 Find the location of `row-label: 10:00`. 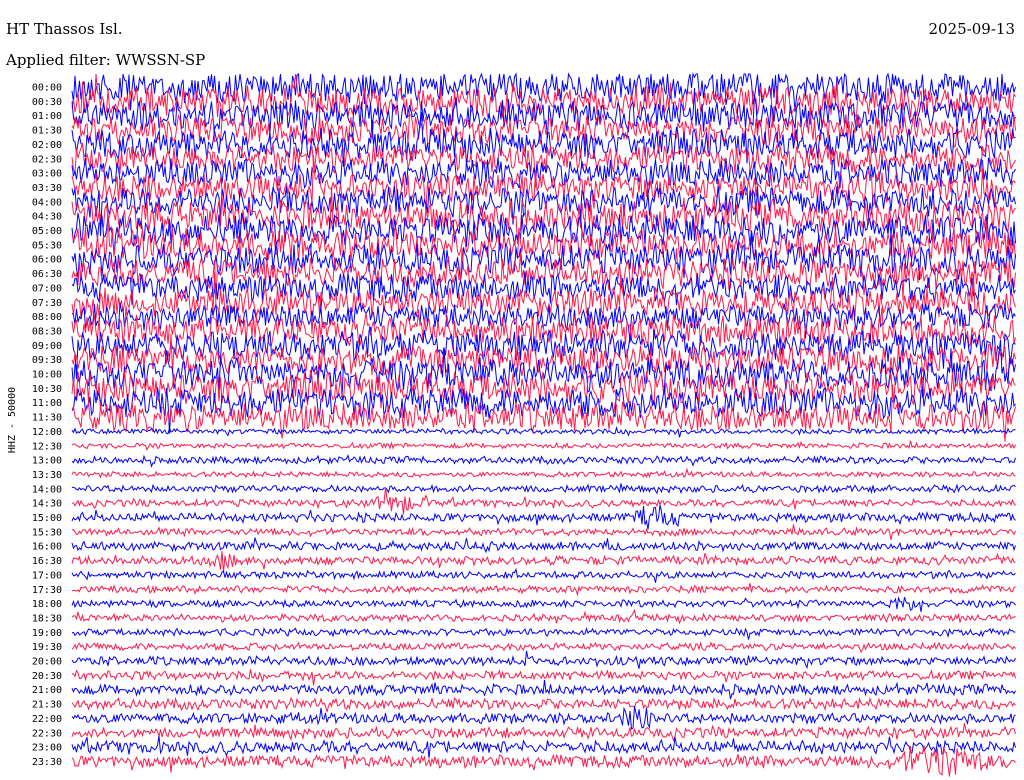

row-label: 10:00 is located at coordinates (47, 375).